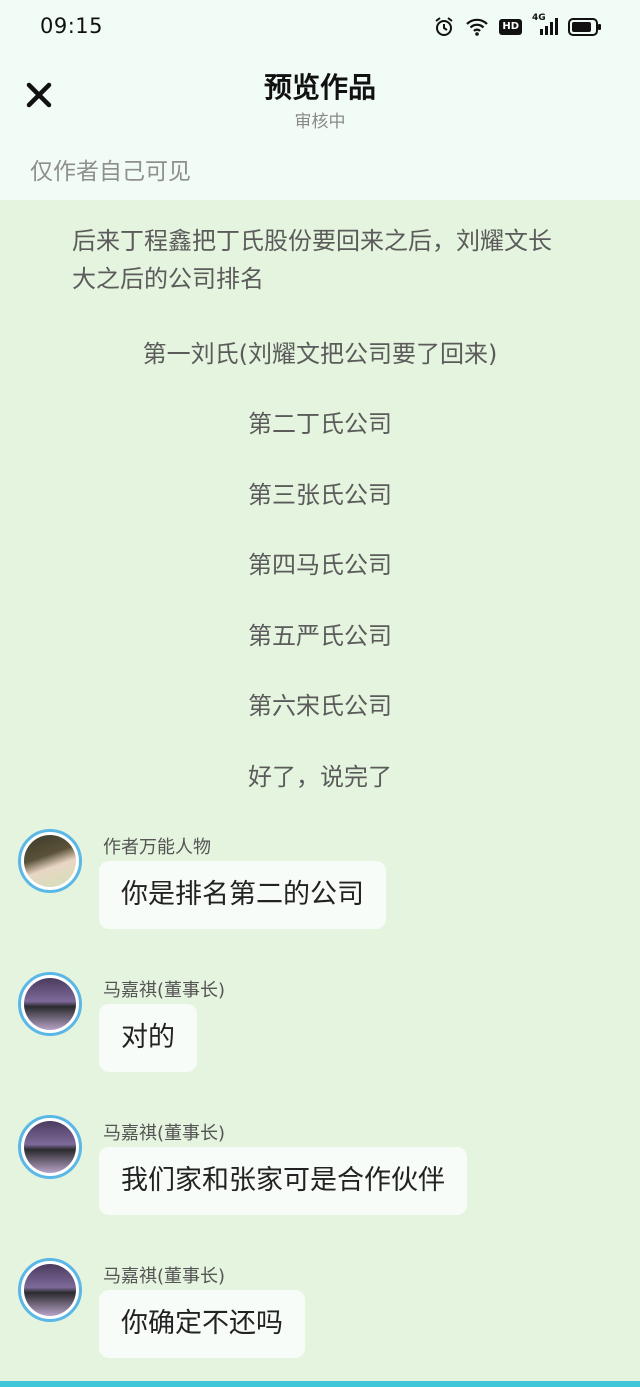 This screenshot has width=640, height=1387. Describe the element at coordinates (283, 1181) in the screenshot. I see `message-bubble: 我们家和张家可是合作伙伴` at that location.